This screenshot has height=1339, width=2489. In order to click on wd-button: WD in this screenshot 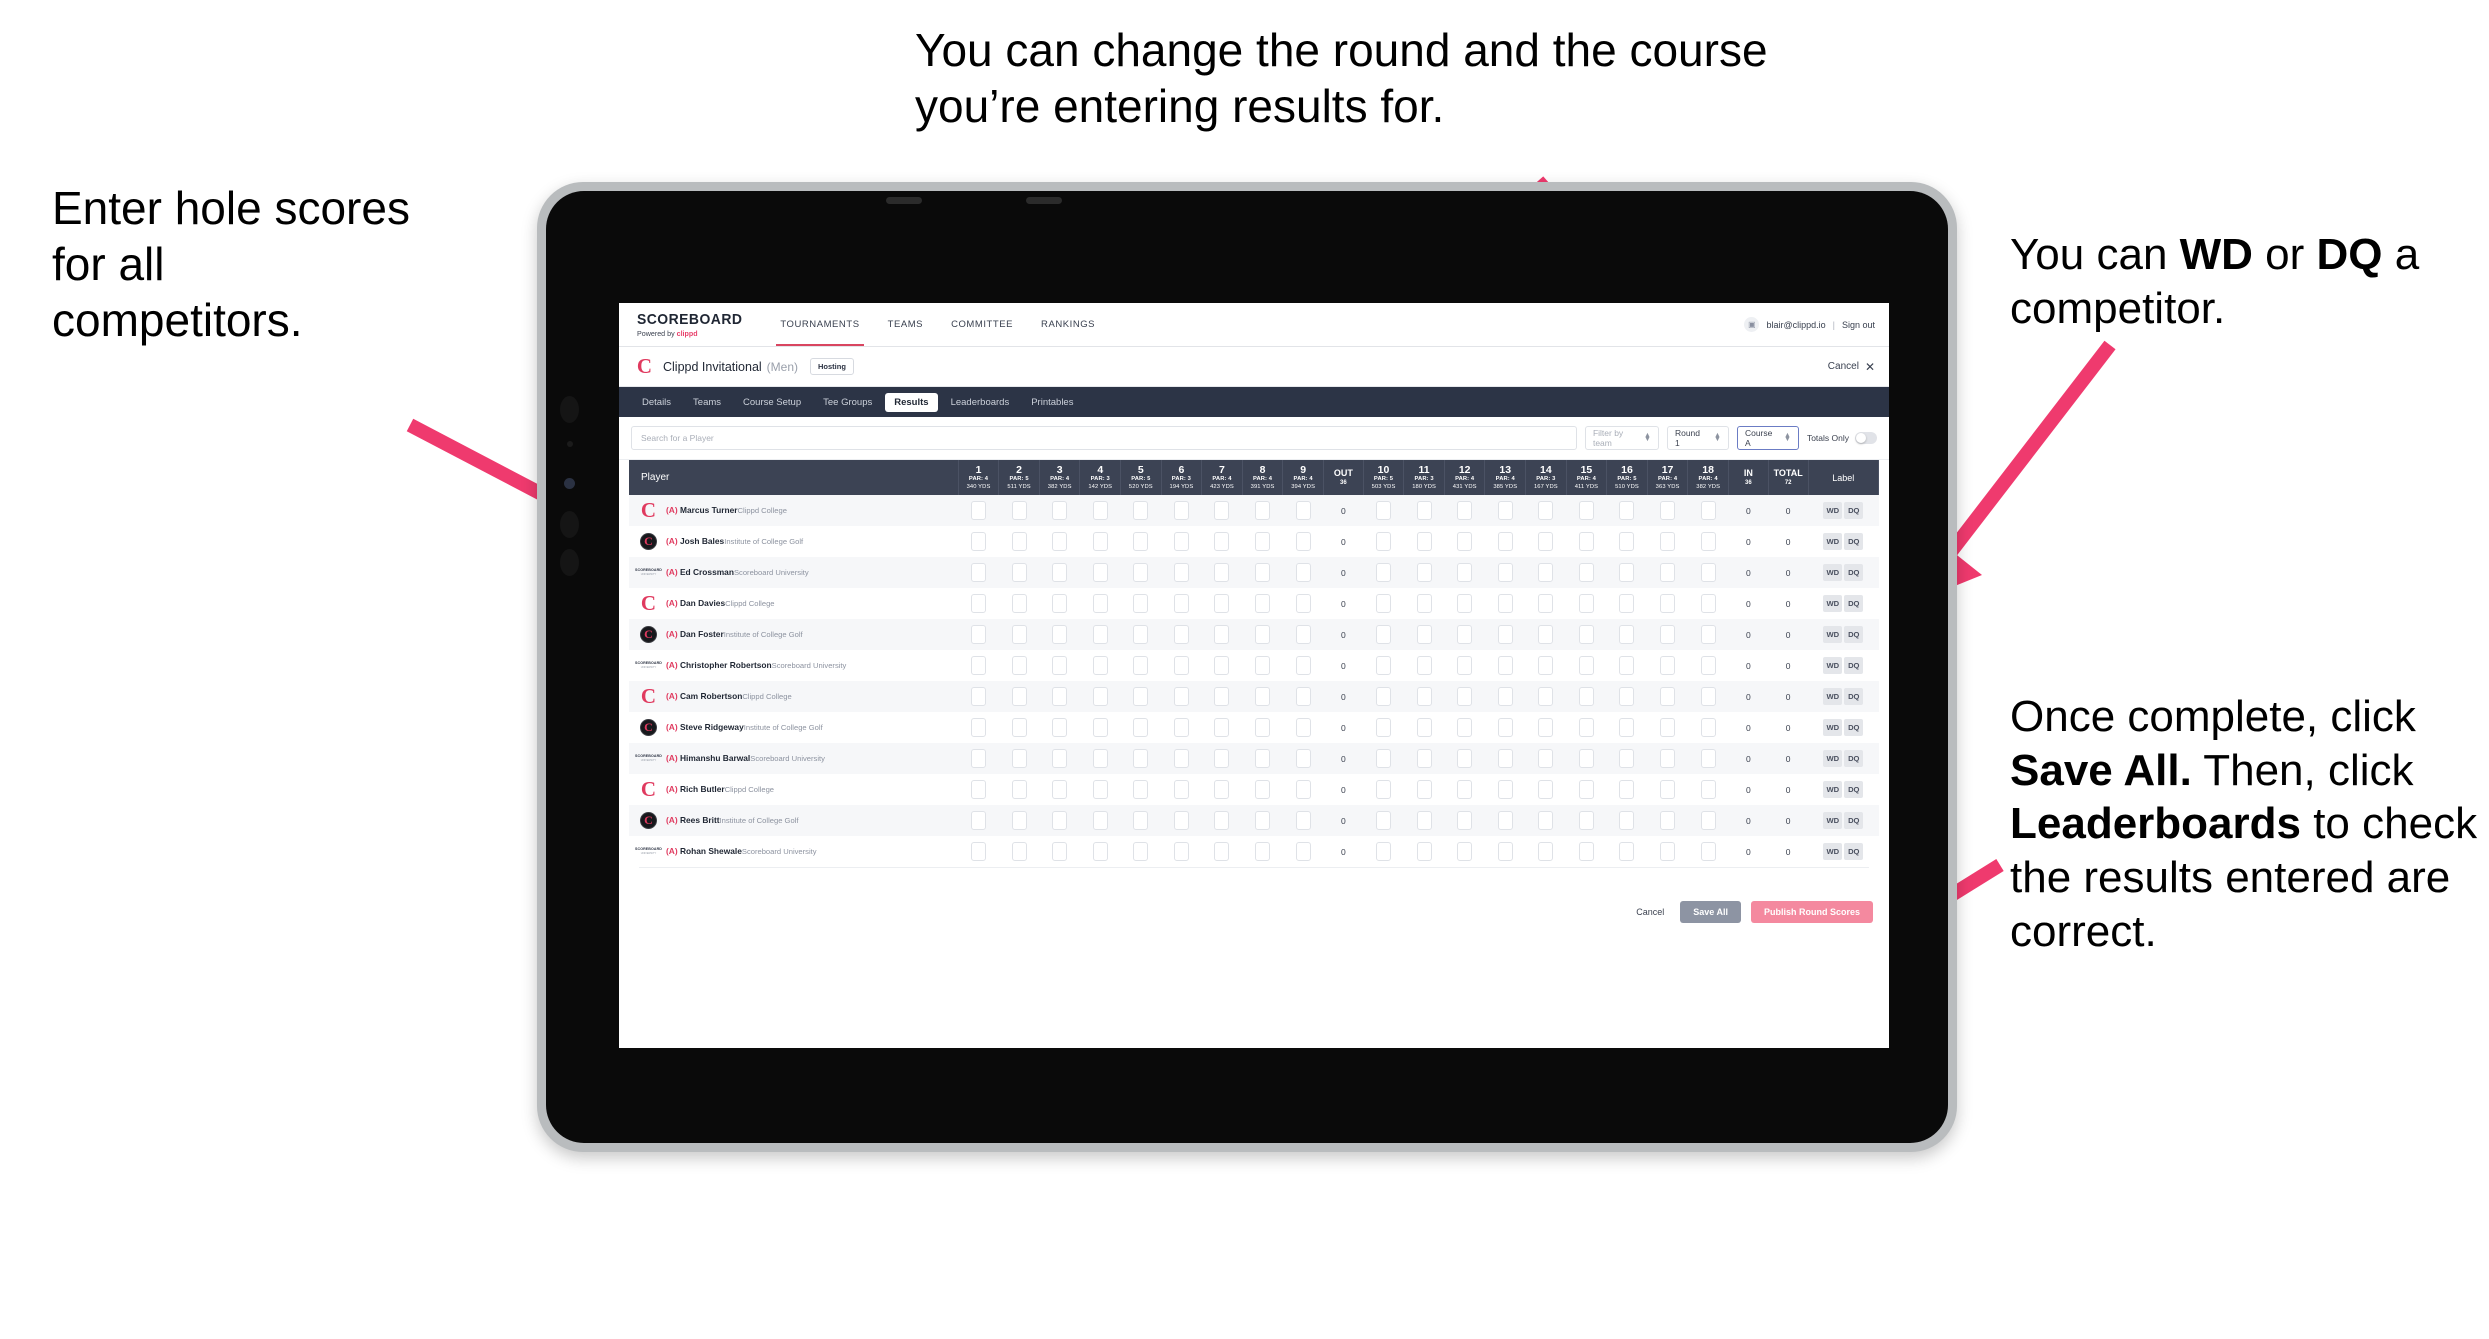, I will do `click(1833, 542)`.